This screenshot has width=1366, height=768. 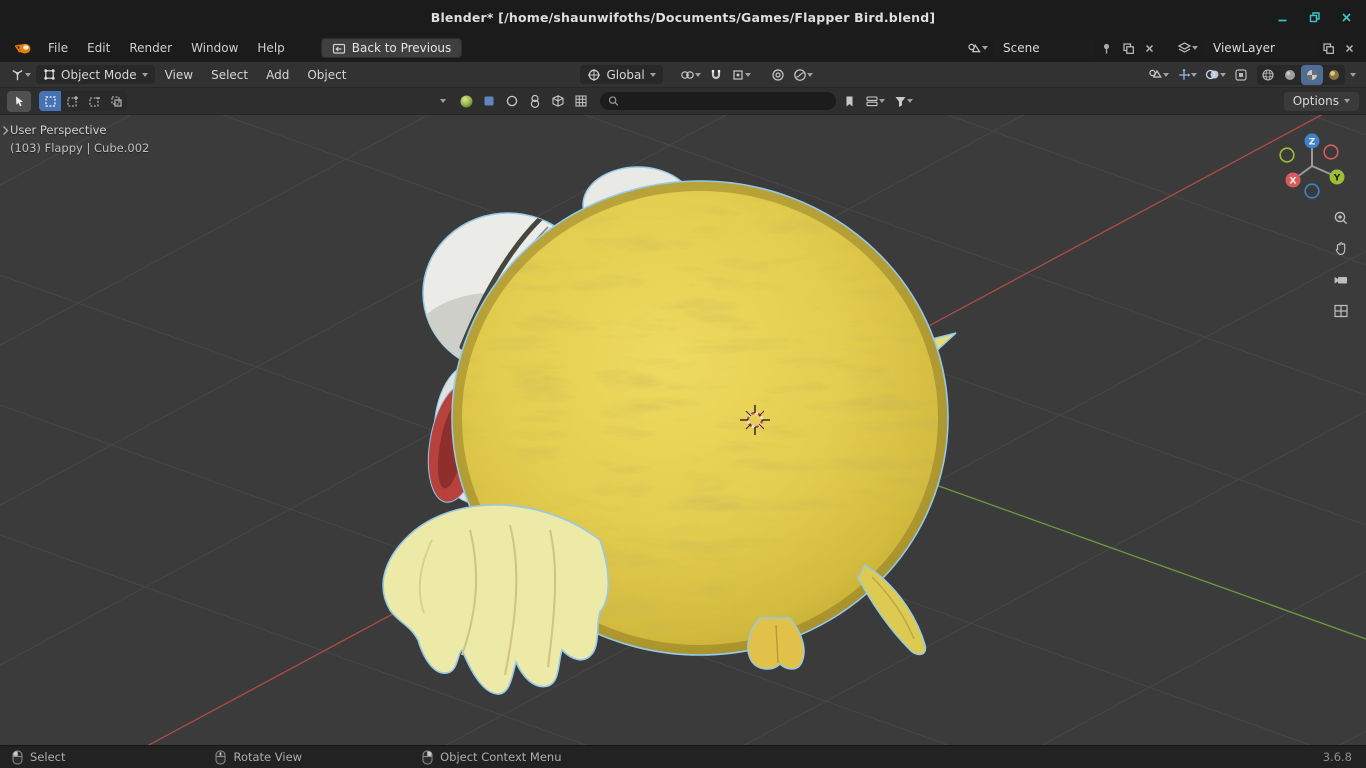 What do you see at coordinates (58, 48) in the screenshot?
I see `menu-file: File` at bounding box center [58, 48].